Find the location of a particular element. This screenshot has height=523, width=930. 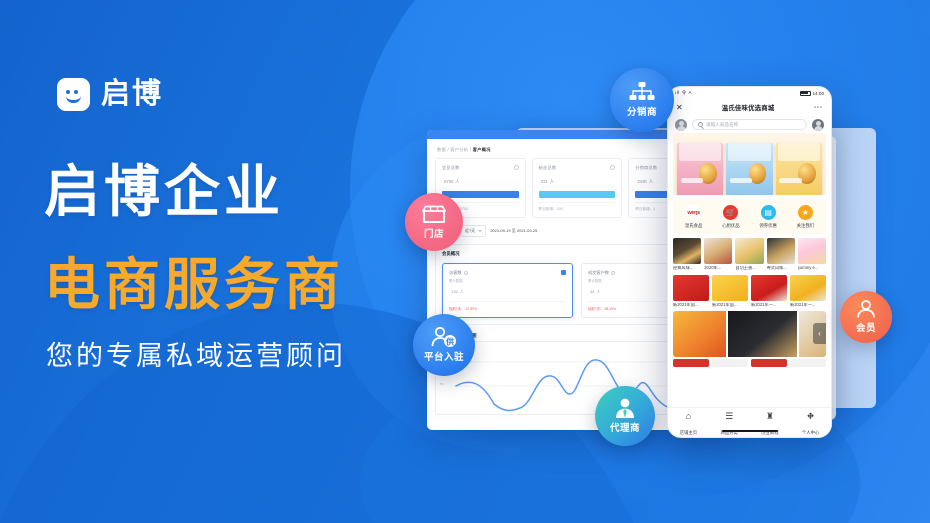

phone-search-row: 请输入商品名称 is located at coordinates (749, 124).